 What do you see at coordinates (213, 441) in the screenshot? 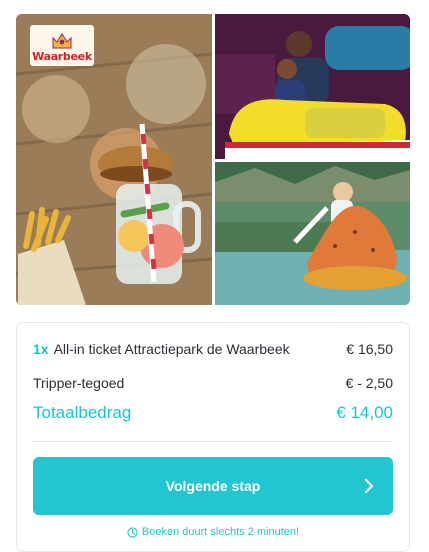
I see `divider` at bounding box center [213, 441].